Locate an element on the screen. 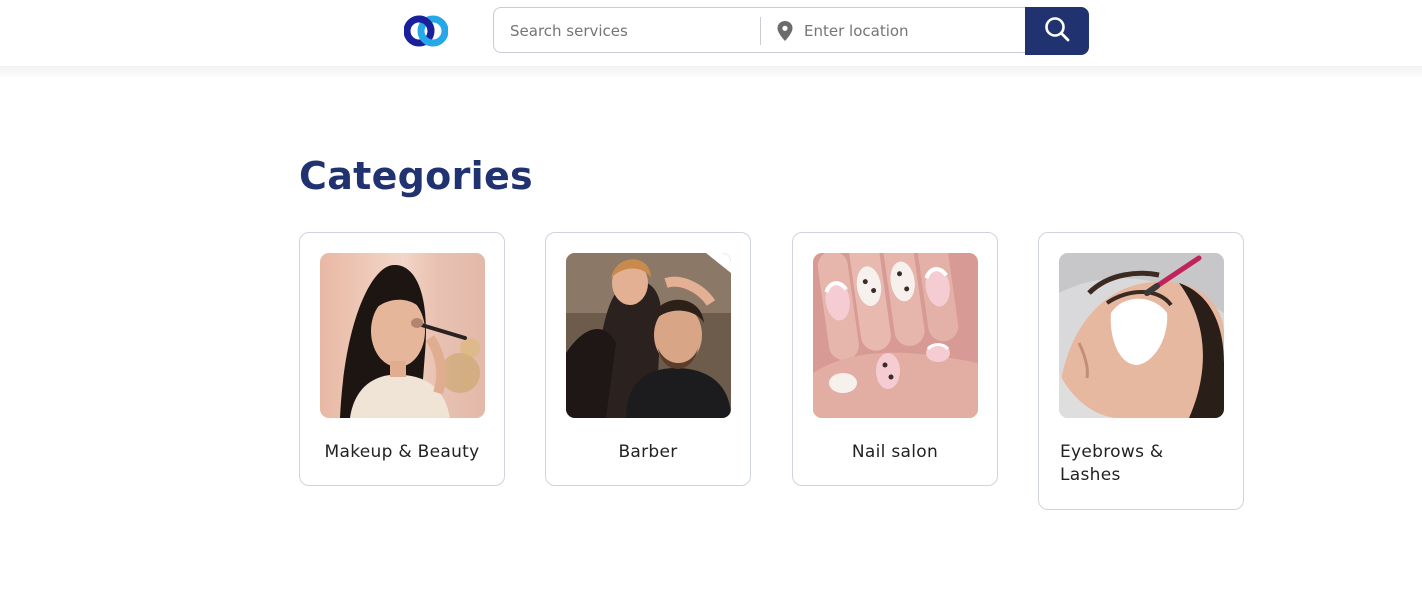  category-label: Barber is located at coordinates (648, 452).